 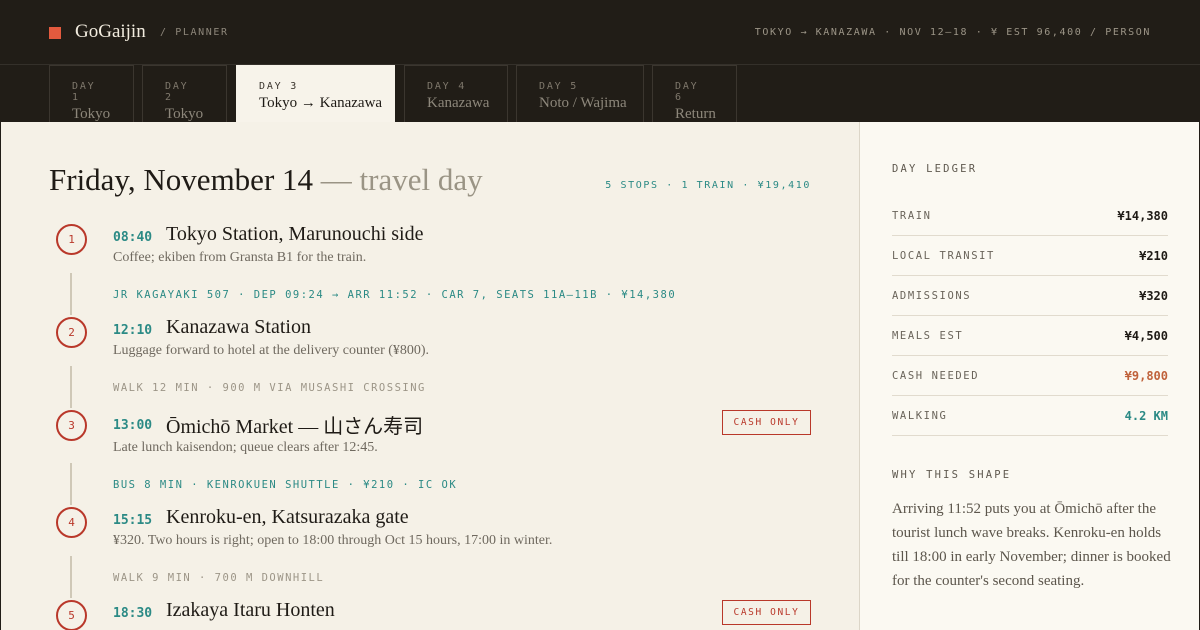 I want to click on ledger-row-admissions: ADMISSIONS ¥320, so click(x=1030, y=296).